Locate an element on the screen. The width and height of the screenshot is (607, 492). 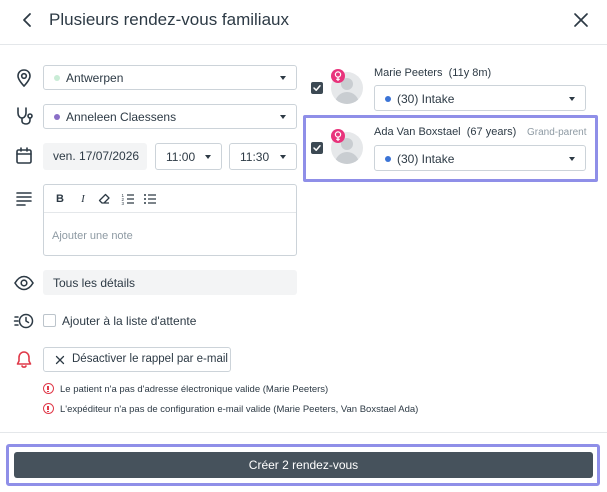
date-picker: ven. 17/07/2026 is located at coordinates (95, 156).